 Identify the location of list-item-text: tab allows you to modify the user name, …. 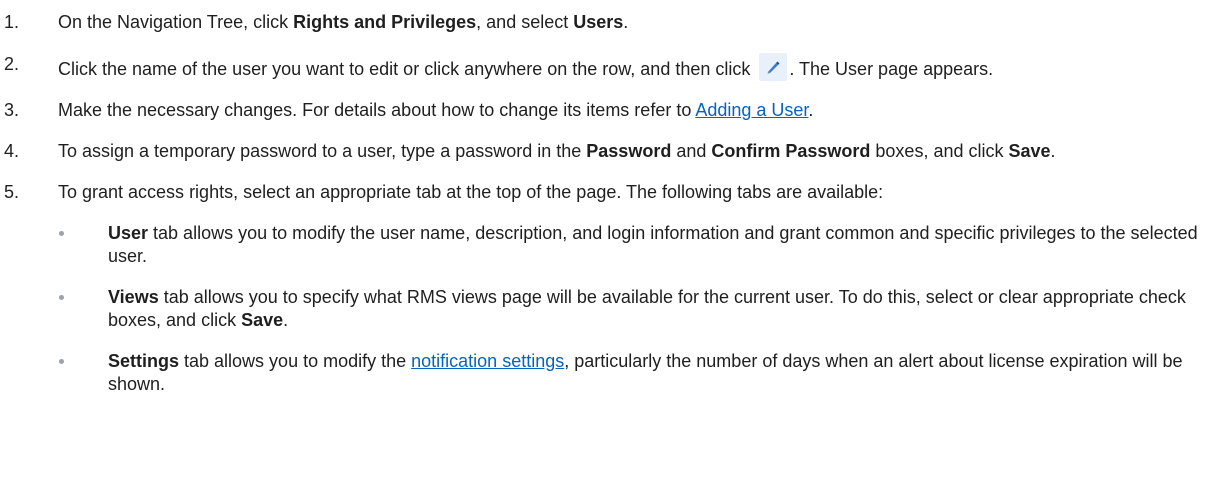
(653, 244).